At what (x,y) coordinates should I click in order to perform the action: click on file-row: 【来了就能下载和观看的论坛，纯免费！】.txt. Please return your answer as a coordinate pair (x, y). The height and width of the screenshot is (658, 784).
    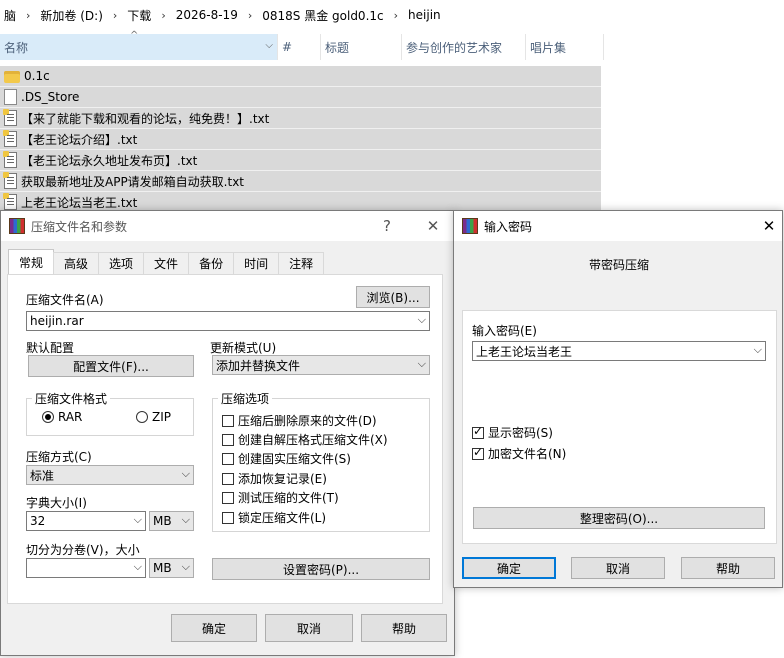
    Looking at the image, I should click on (300, 118).